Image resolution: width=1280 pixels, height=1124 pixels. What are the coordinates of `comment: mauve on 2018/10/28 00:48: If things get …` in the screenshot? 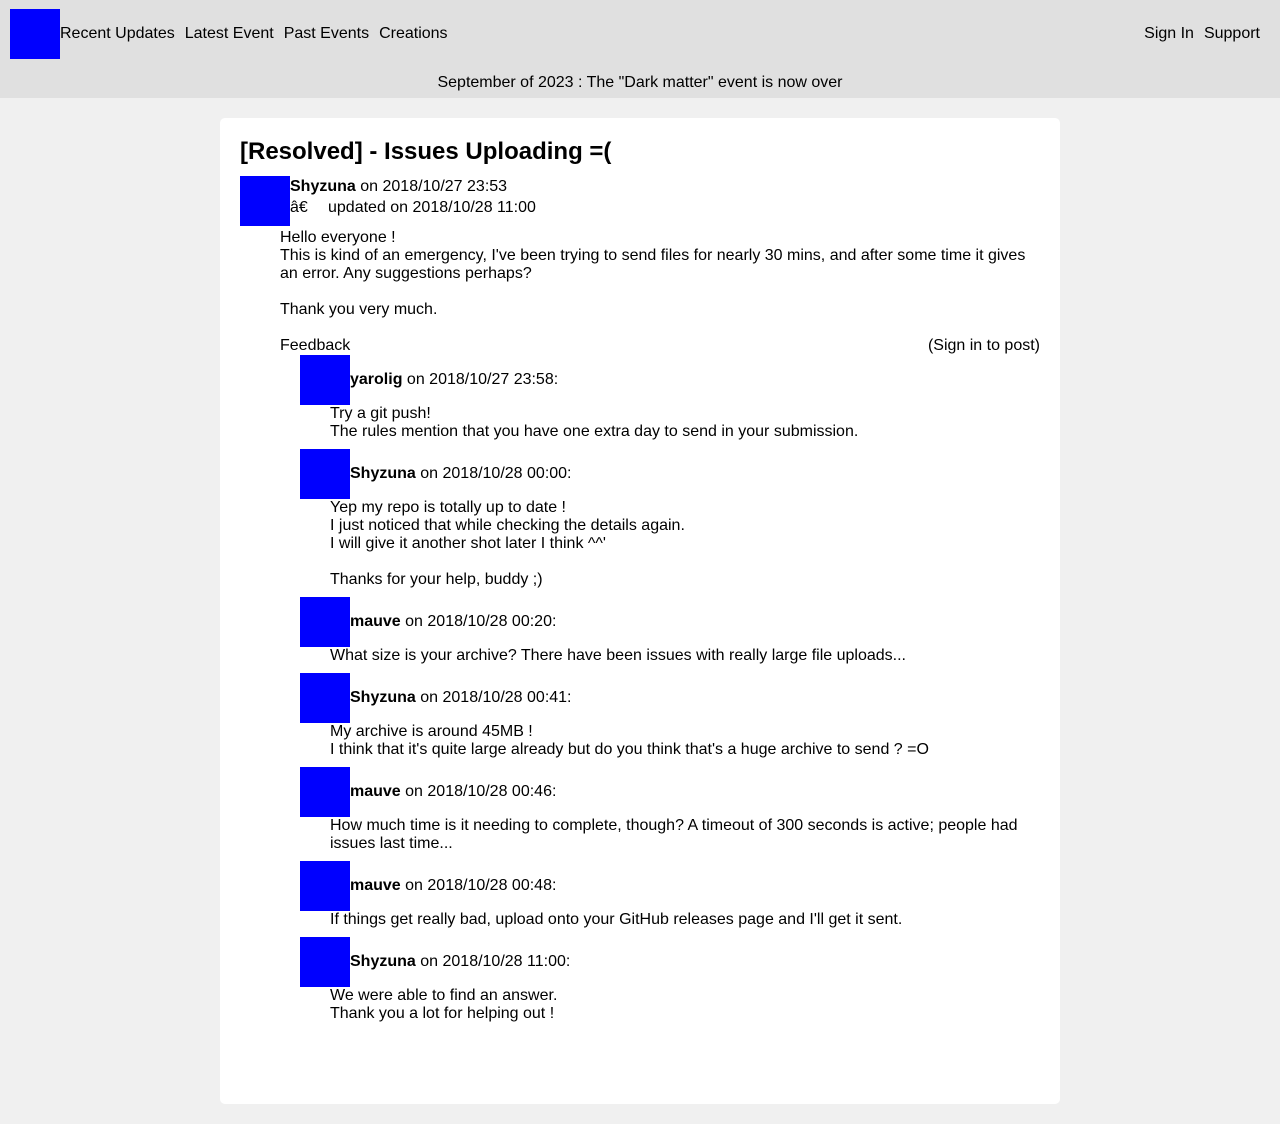 It's located at (670, 895).